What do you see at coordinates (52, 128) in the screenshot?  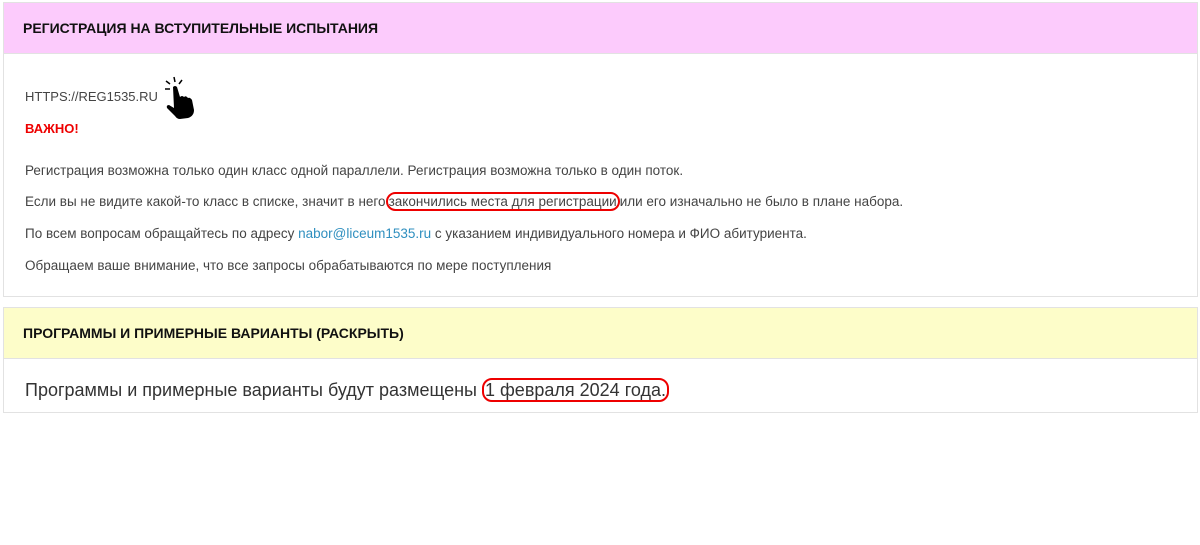 I see `important-label: ВАЖНО!` at bounding box center [52, 128].